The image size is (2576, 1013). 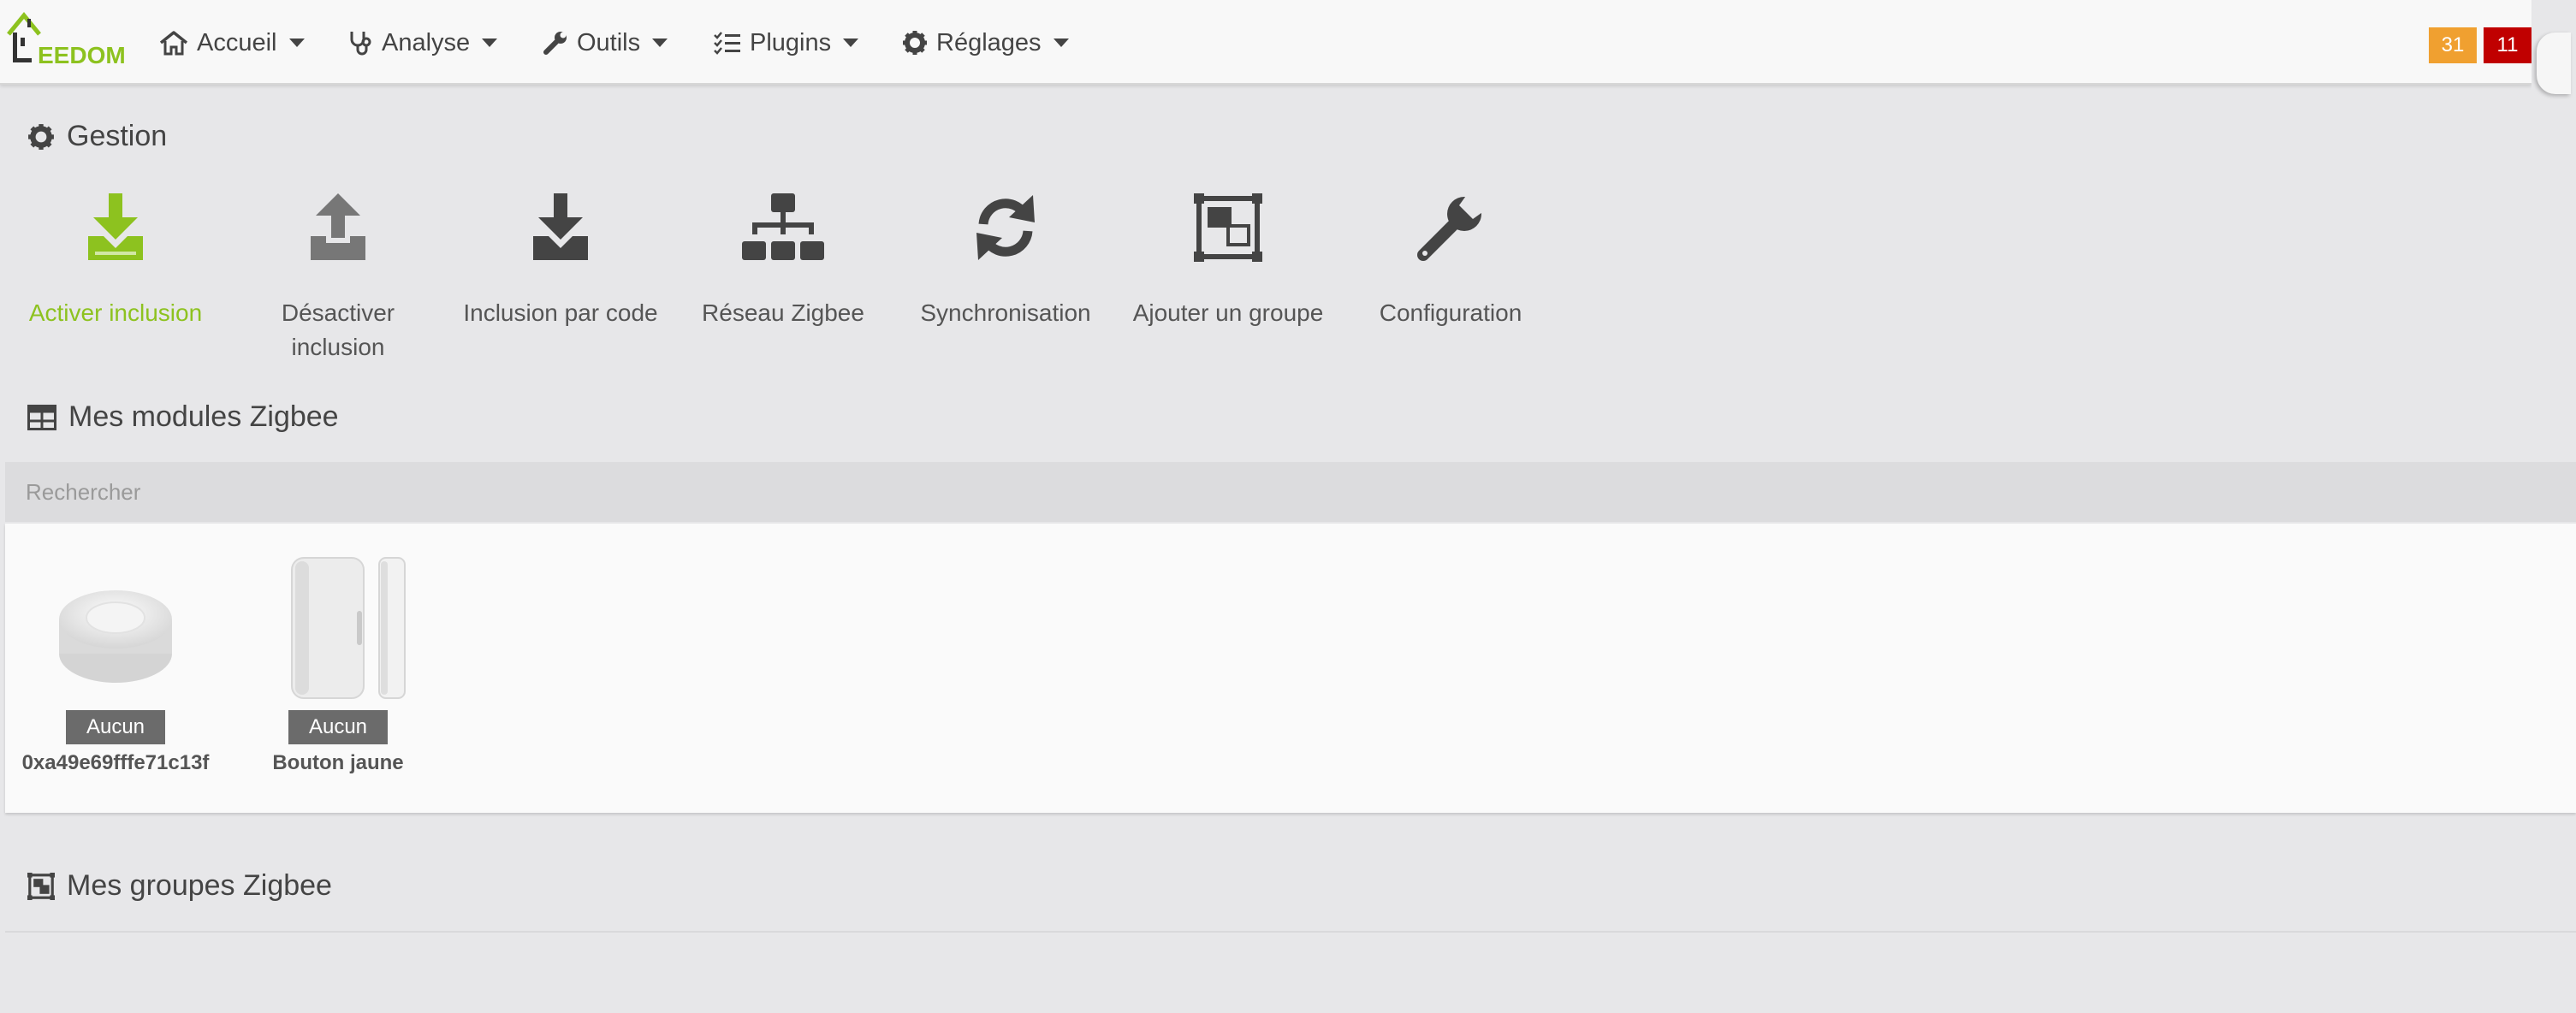 I want to click on table-icon, so click(x=41, y=417).